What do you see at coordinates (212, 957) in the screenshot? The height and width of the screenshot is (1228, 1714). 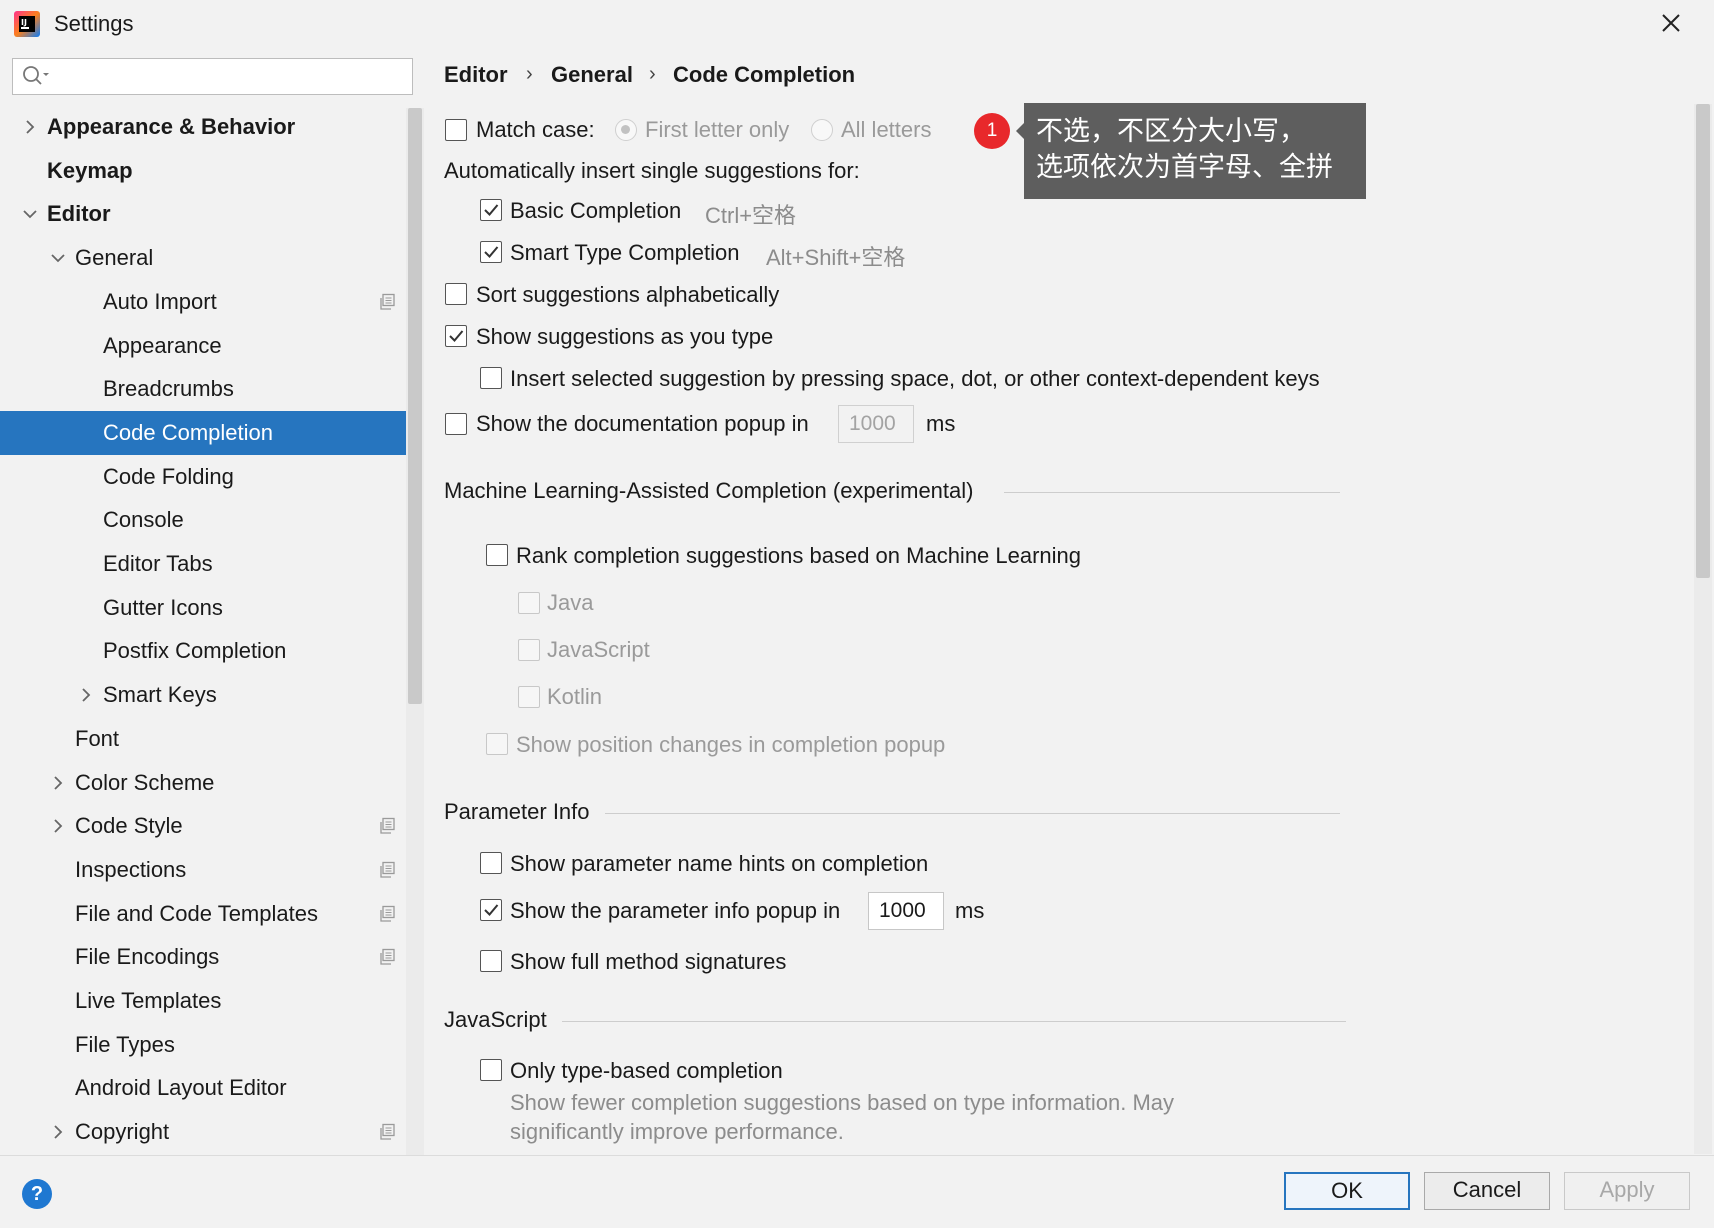 I see `sidebar-item-file-encodings: File Encodings` at bounding box center [212, 957].